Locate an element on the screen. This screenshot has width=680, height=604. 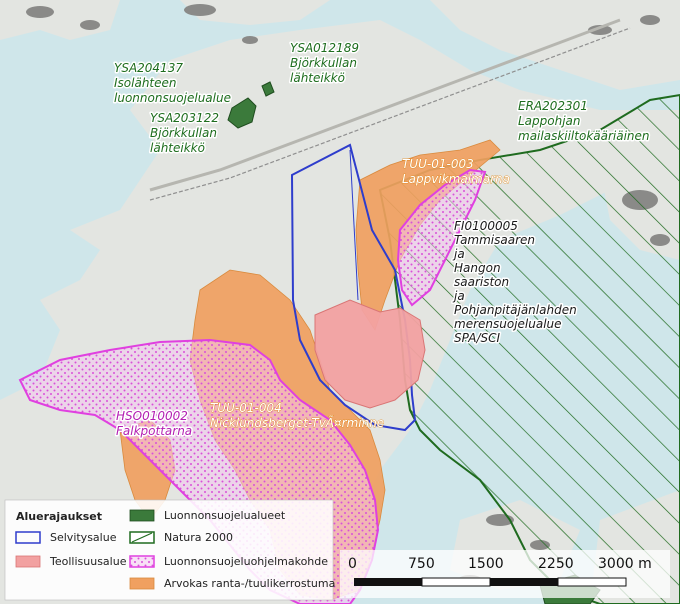
svg-text: Hangon is located at coordinates (477, 268).